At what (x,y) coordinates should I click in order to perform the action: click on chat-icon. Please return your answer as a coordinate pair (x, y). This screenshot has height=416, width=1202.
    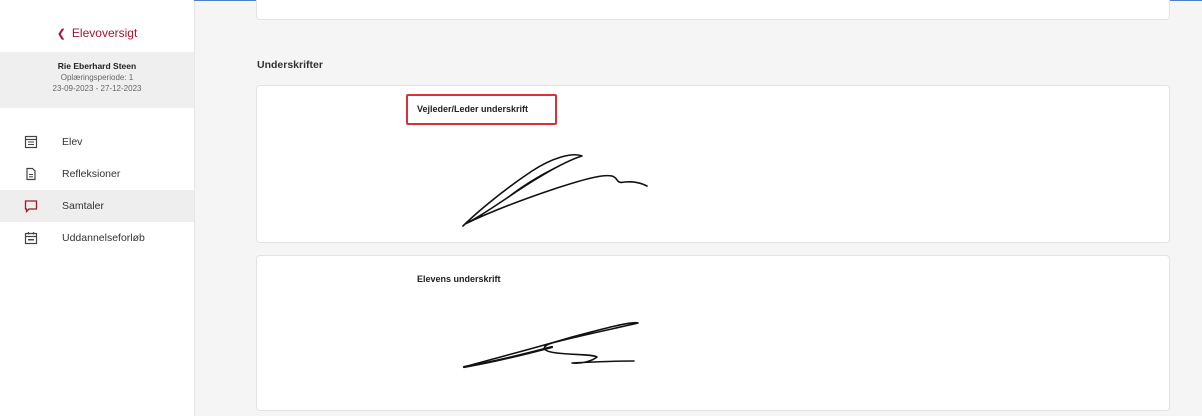
    Looking at the image, I should click on (31, 206).